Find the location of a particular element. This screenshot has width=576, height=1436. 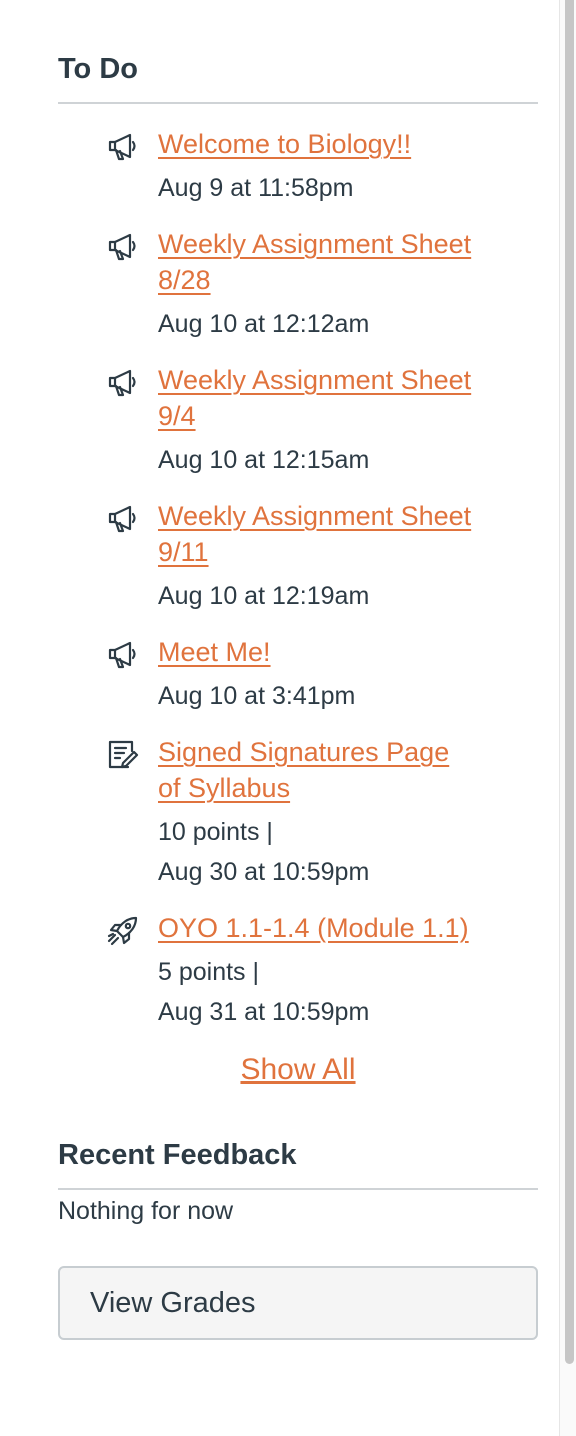

feedback-empty-text: Nothing for now is located at coordinates (146, 1211).